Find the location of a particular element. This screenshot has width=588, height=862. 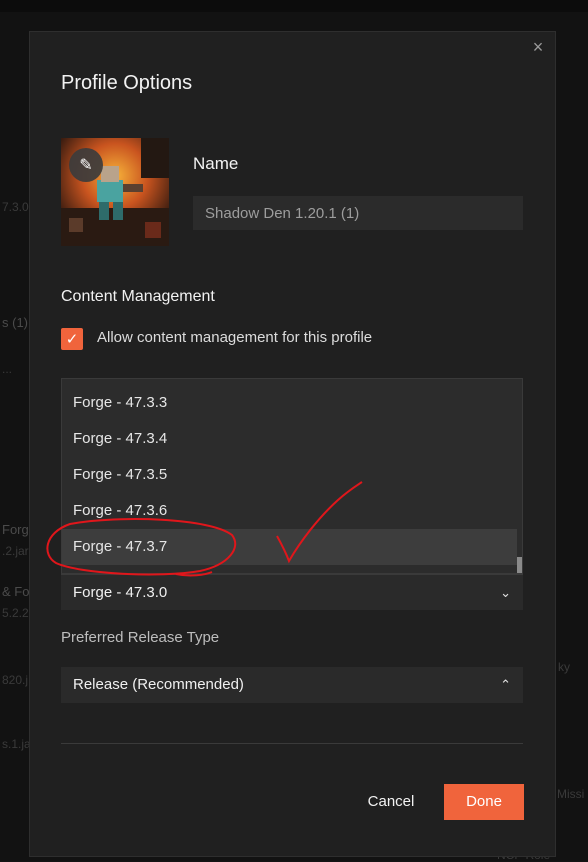

checkmark-icon: ✓ is located at coordinates (72, 339).